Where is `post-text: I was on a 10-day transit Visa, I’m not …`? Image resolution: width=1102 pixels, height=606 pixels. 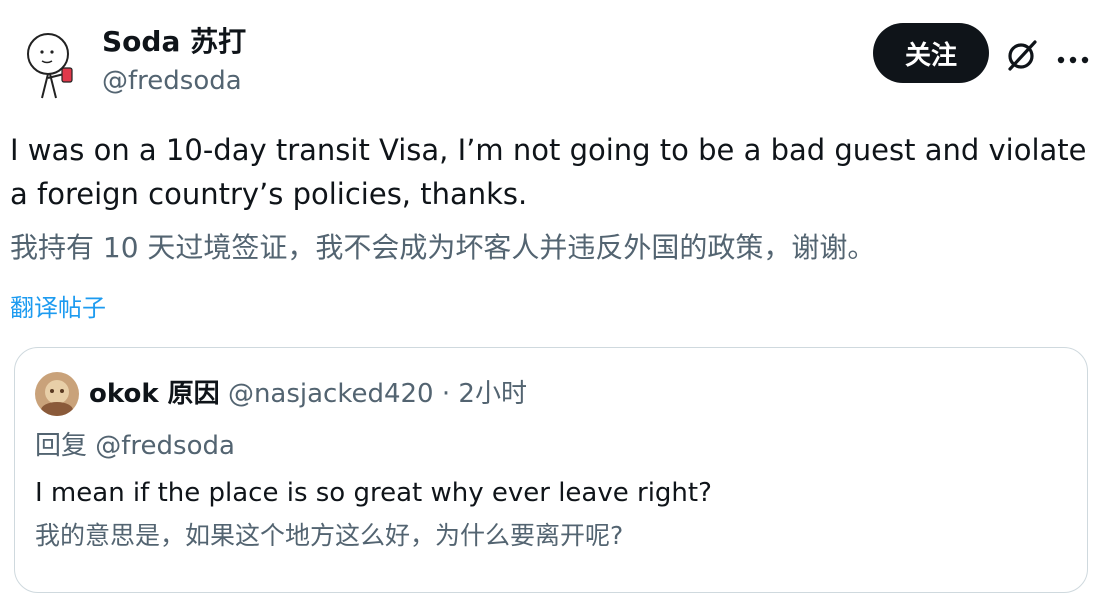
post-text: I was on a 10-day transit Visa, I’m not … is located at coordinates (548, 172).